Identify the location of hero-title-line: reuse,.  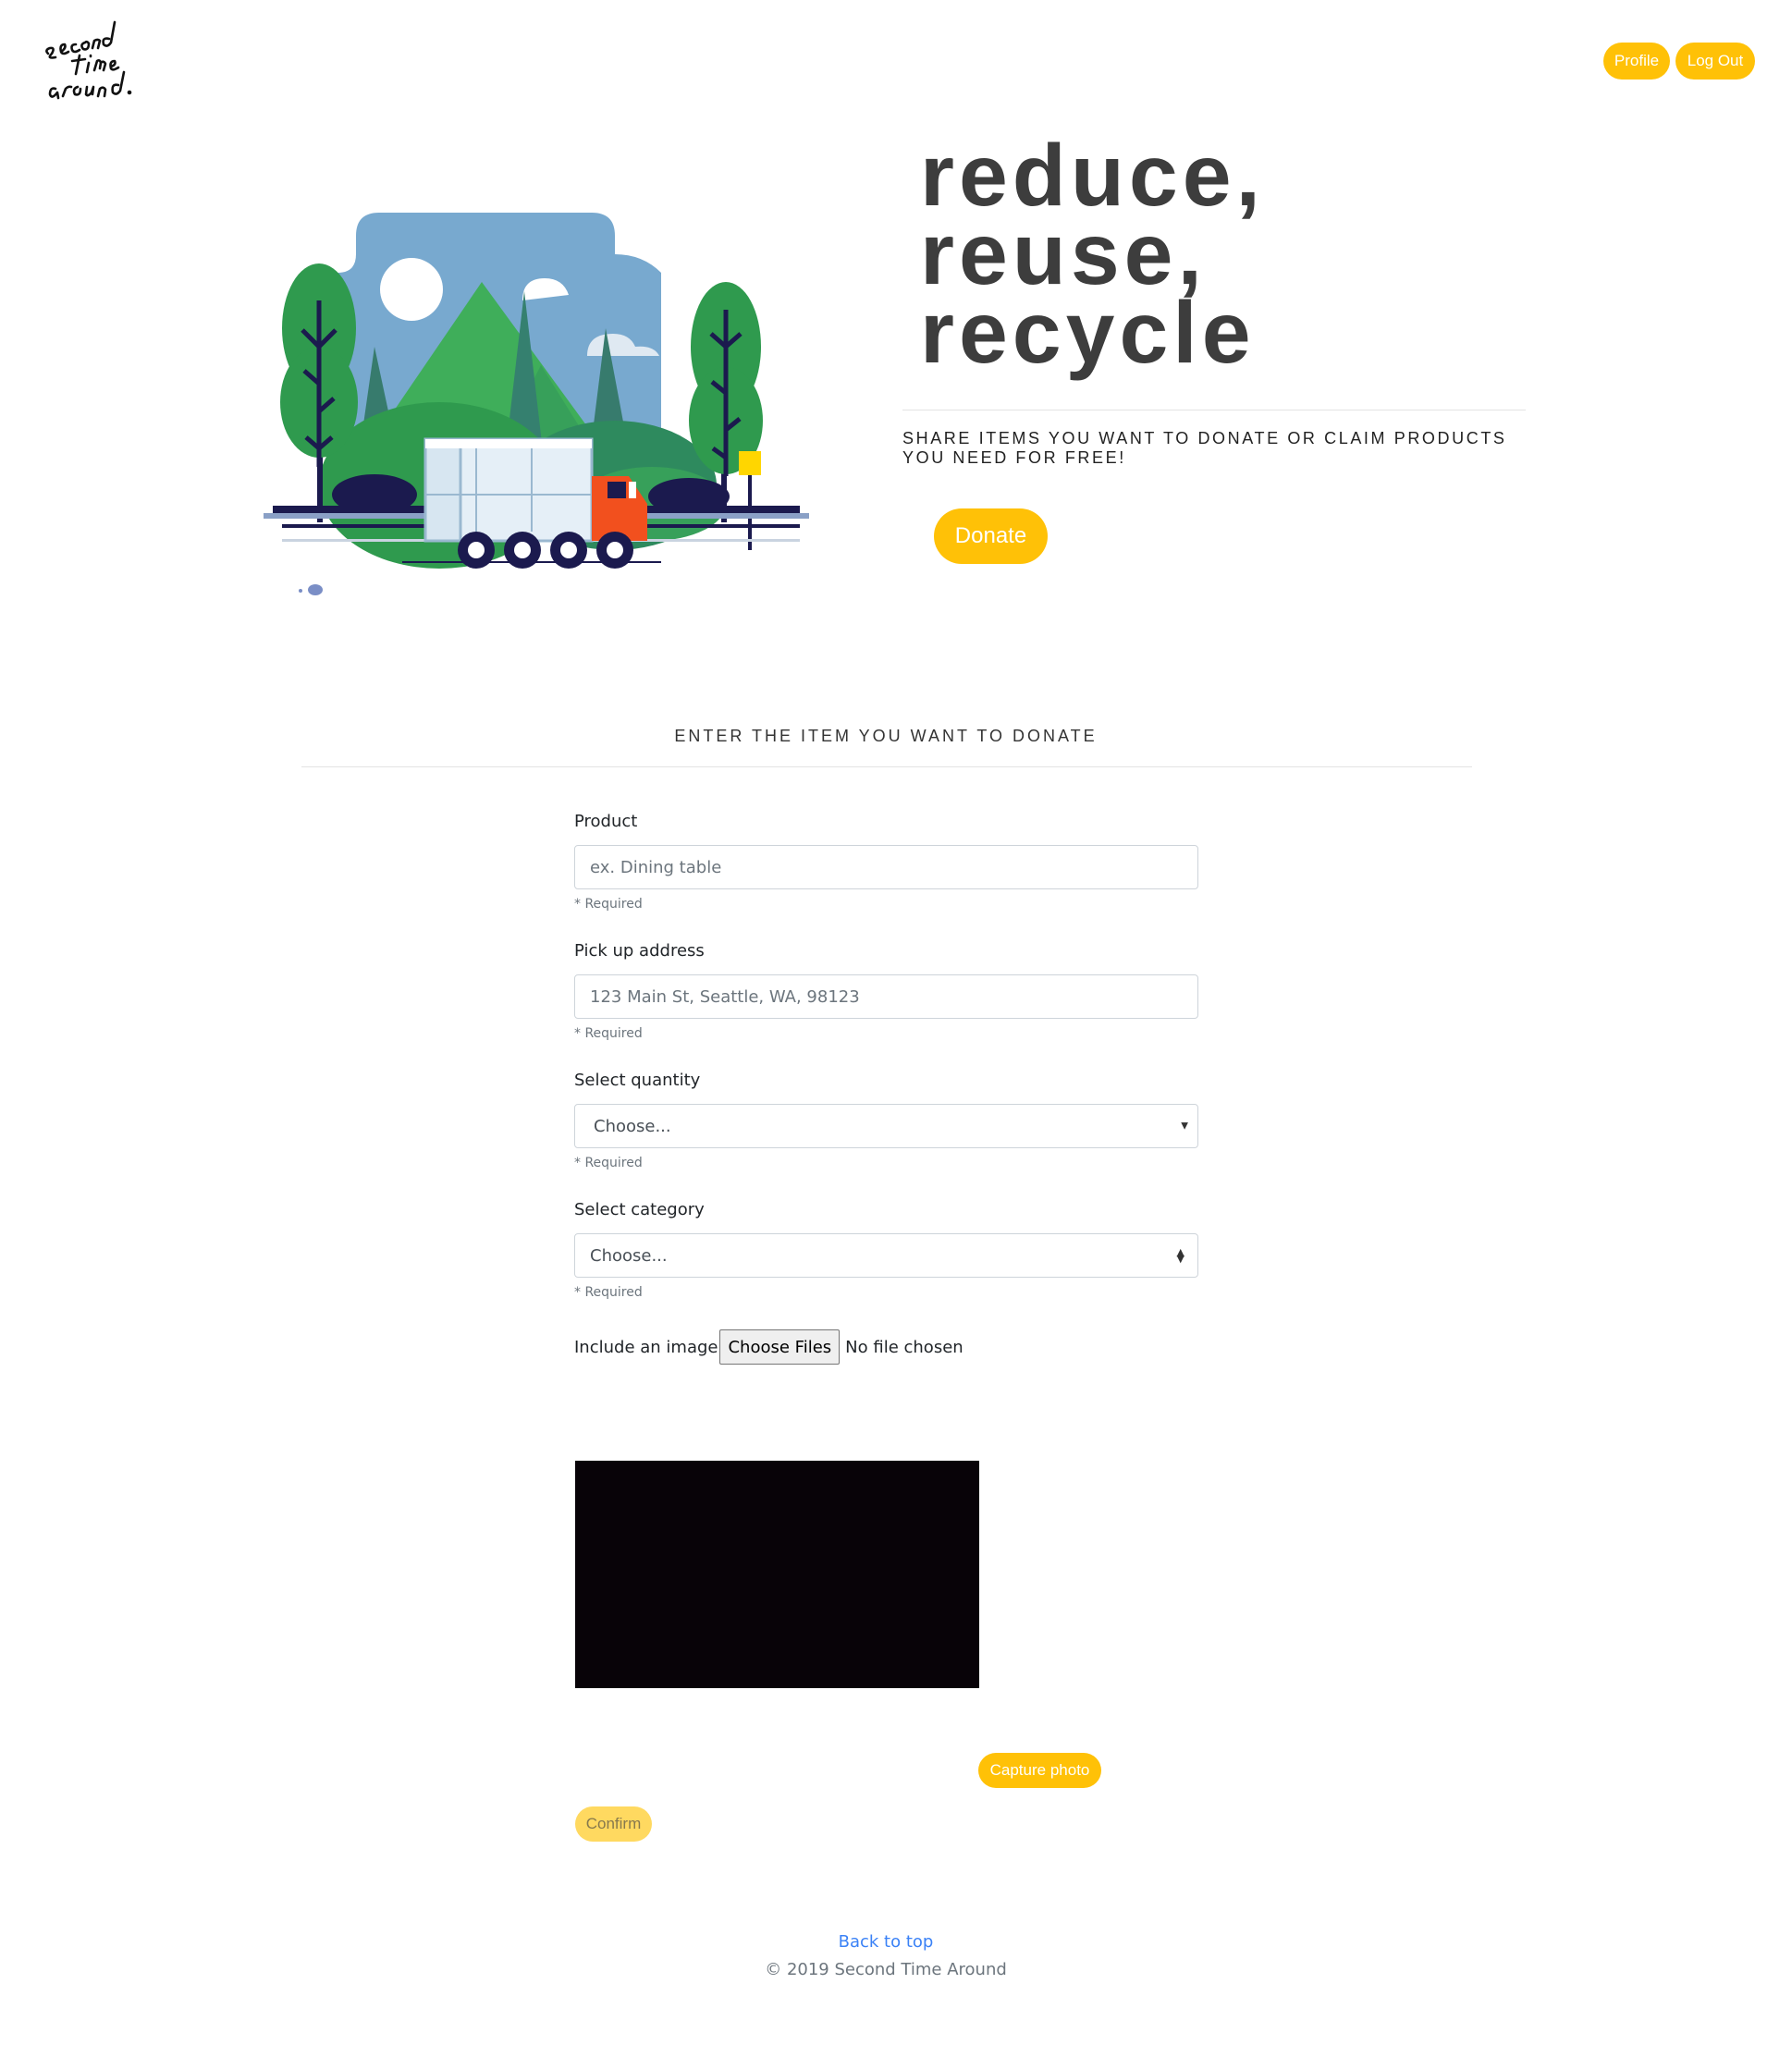
(1063, 254).